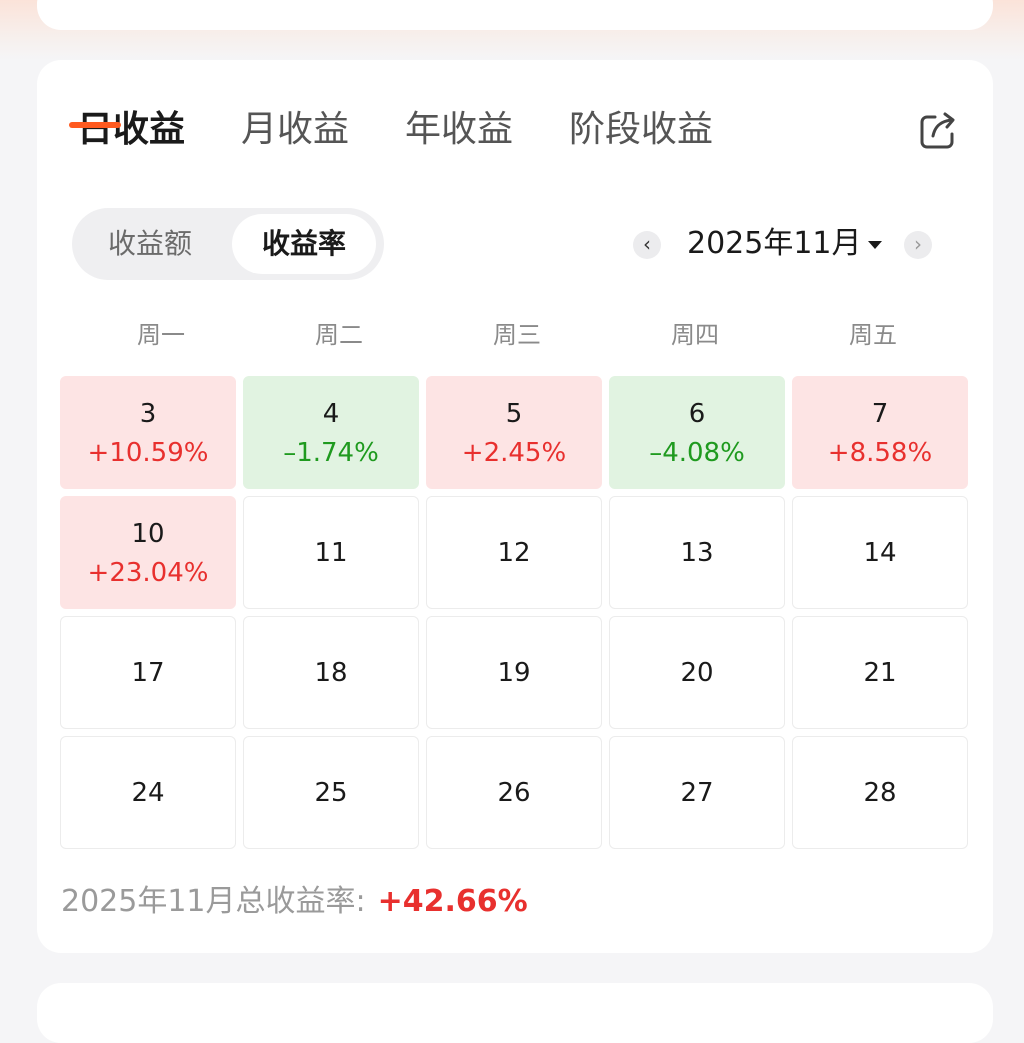  I want to click on calendar-day-cell: 18, so click(331, 672).